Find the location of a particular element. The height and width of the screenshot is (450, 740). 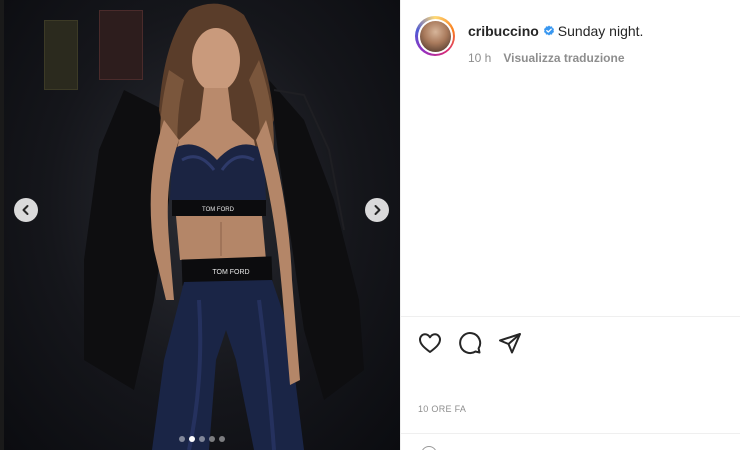

post-age: 10 h is located at coordinates (480, 58).